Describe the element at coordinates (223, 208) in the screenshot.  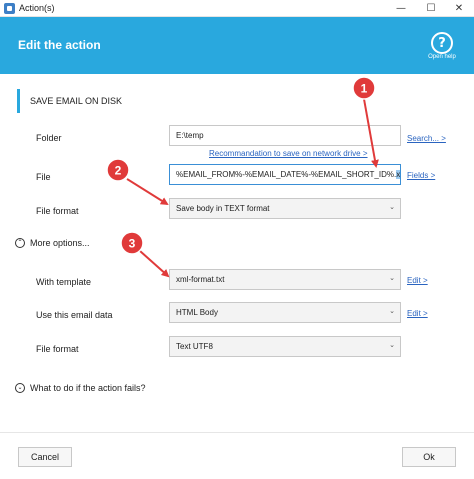
I see `file-format-value: Save body in TEXT format` at that location.